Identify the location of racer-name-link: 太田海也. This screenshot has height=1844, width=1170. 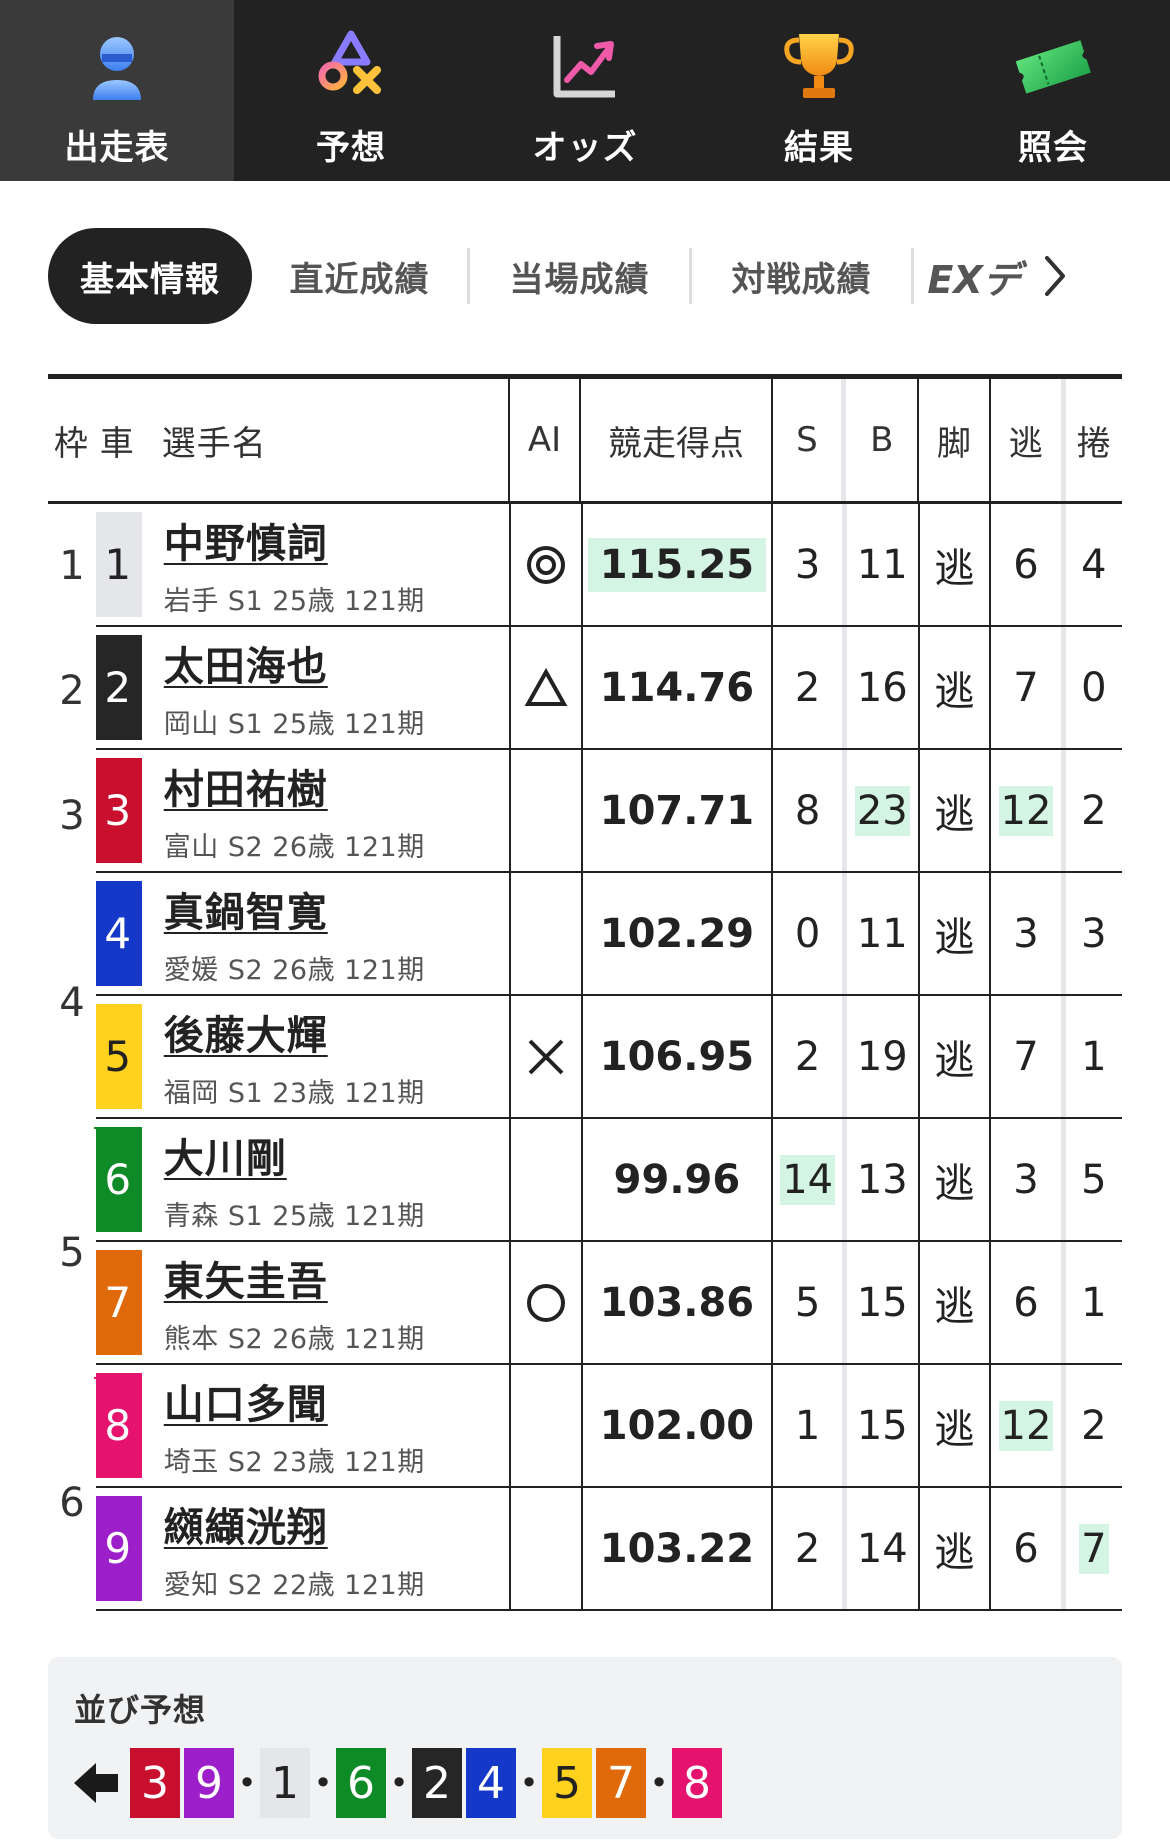
(246, 663).